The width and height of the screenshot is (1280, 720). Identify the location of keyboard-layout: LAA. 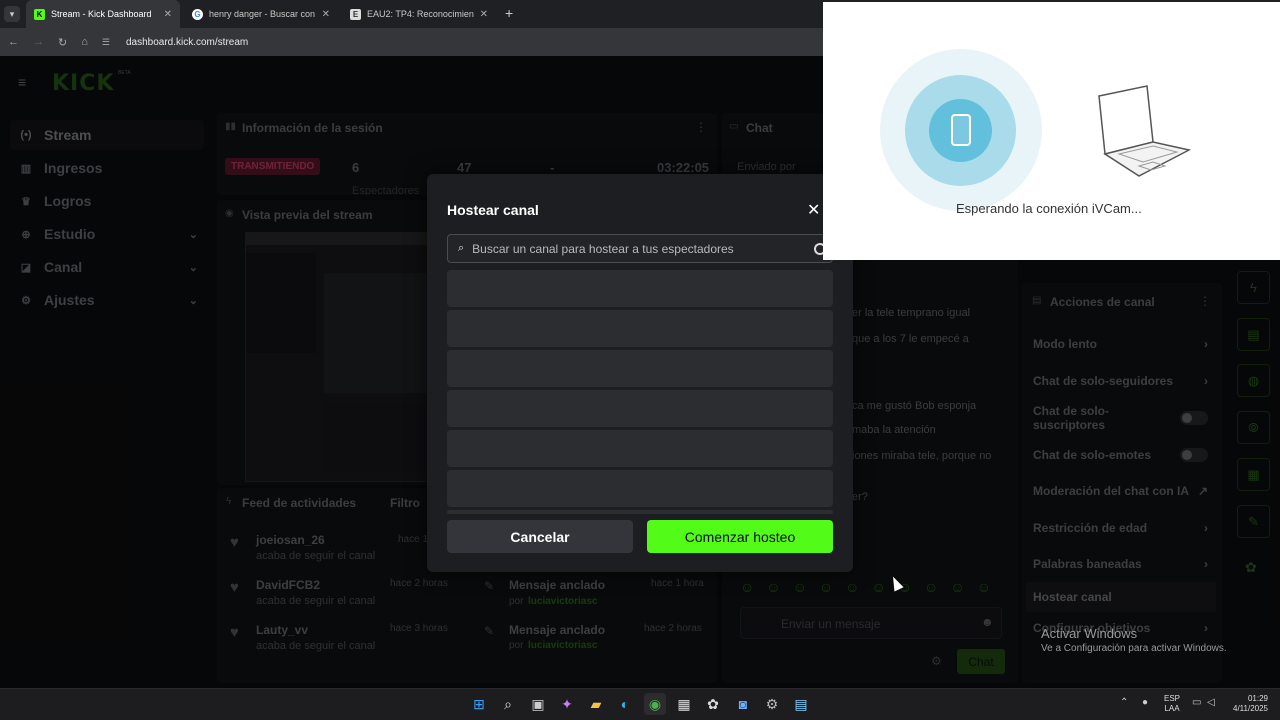
(1172, 708).